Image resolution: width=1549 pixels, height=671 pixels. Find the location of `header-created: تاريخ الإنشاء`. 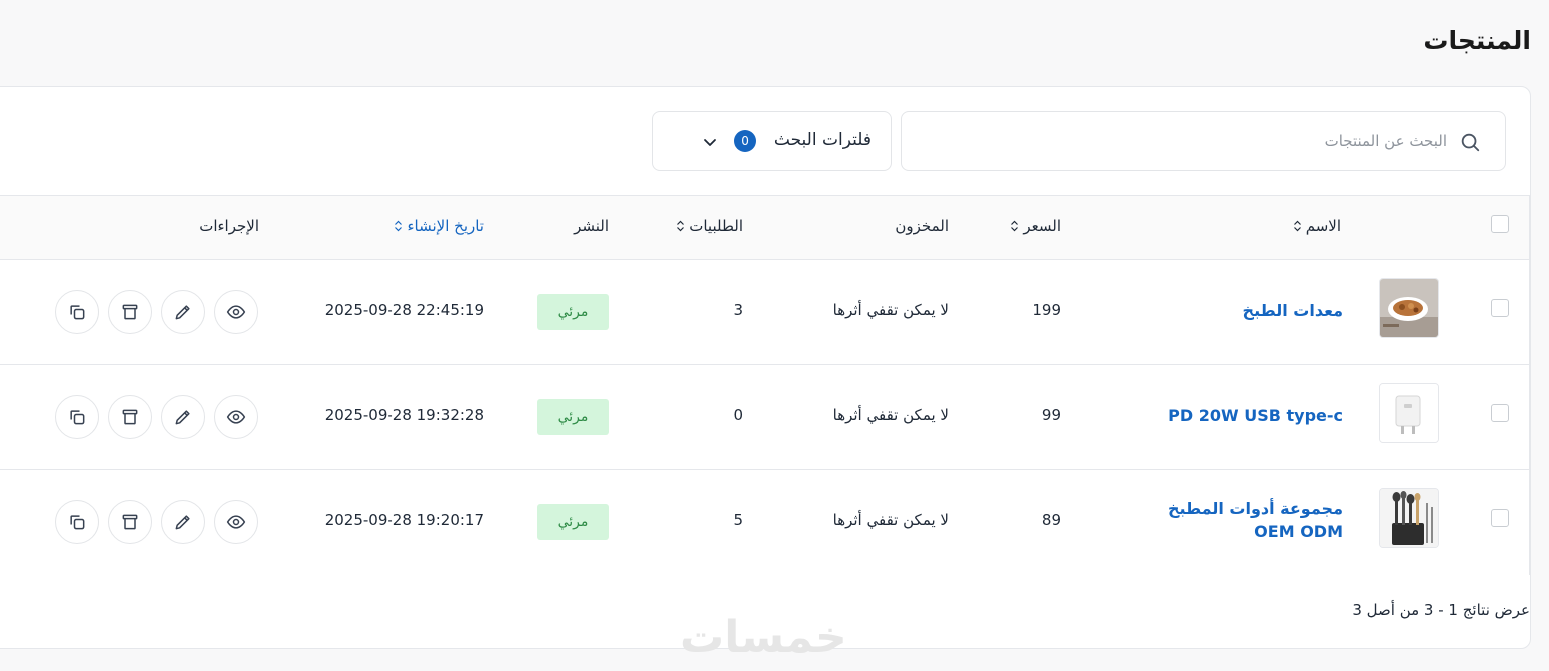

header-created: تاريخ الإنشاء is located at coordinates (439, 226).